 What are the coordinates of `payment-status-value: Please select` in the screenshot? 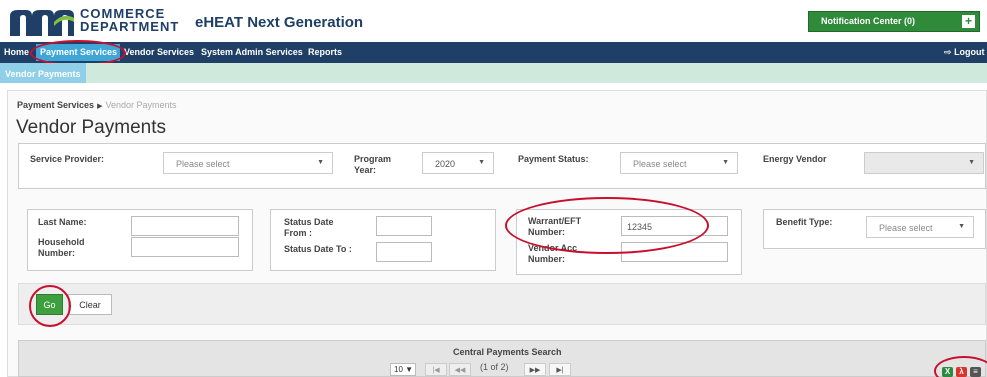 It's located at (660, 164).